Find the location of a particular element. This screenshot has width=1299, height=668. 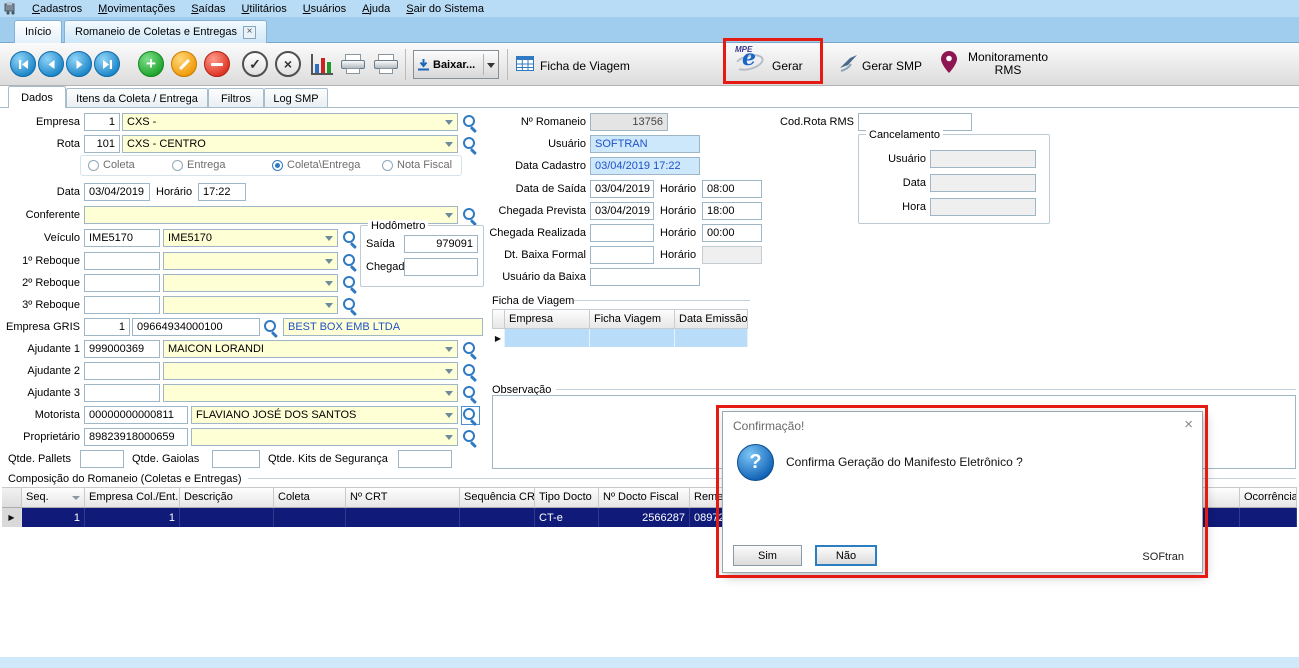

tab-romaneio: Romaneio de Coletas e Entregas is located at coordinates (166, 31).